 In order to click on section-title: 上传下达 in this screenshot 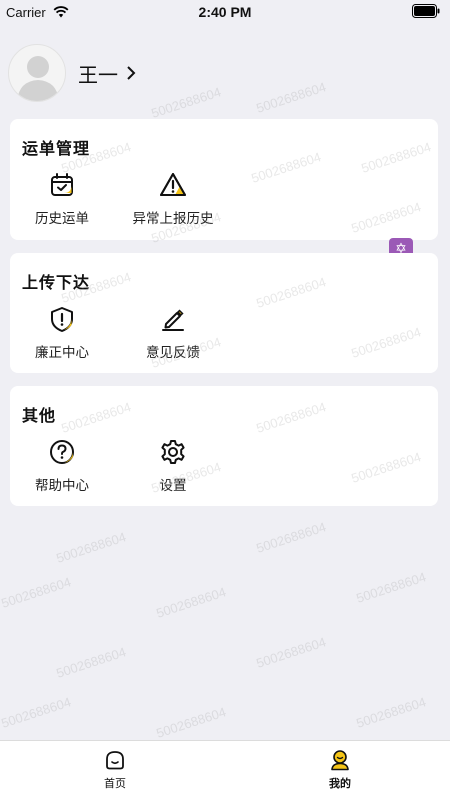, I will do `click(56, 282)`.